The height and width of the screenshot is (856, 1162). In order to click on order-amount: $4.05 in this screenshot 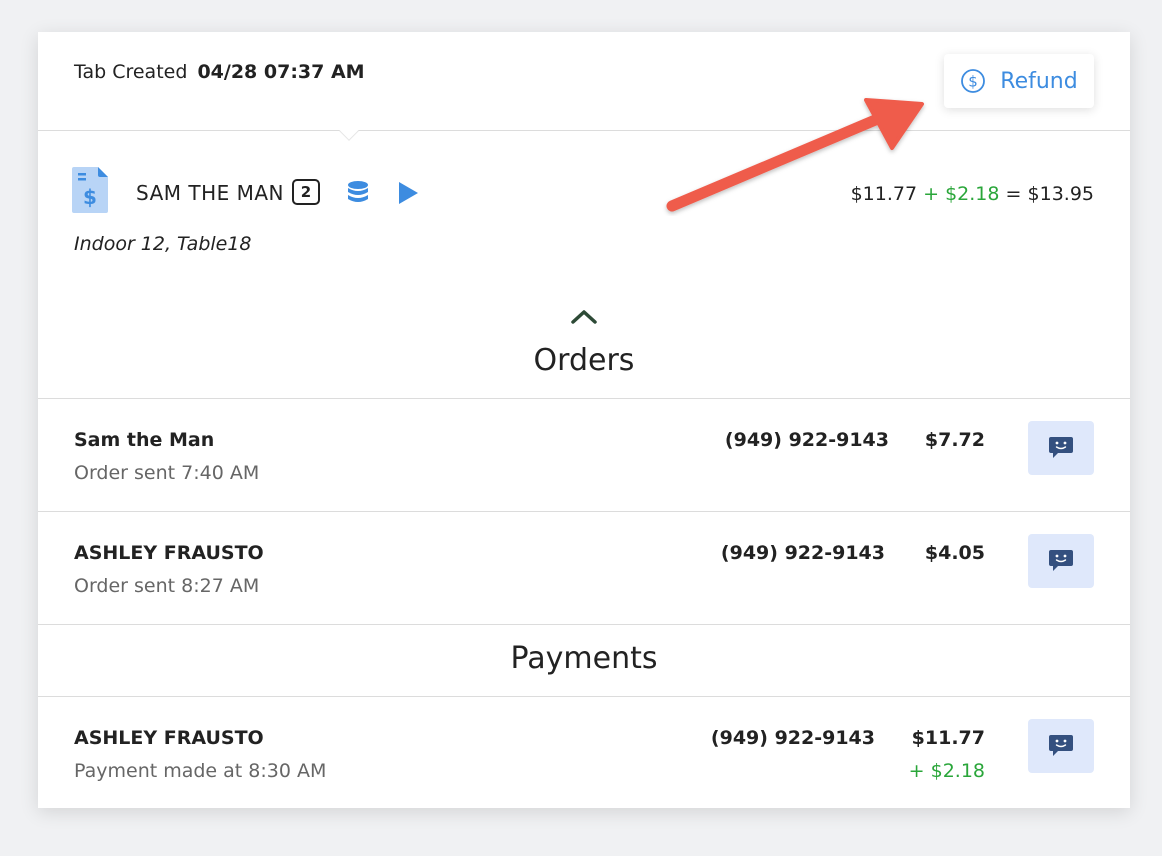, I will do `click(954, 553)`.